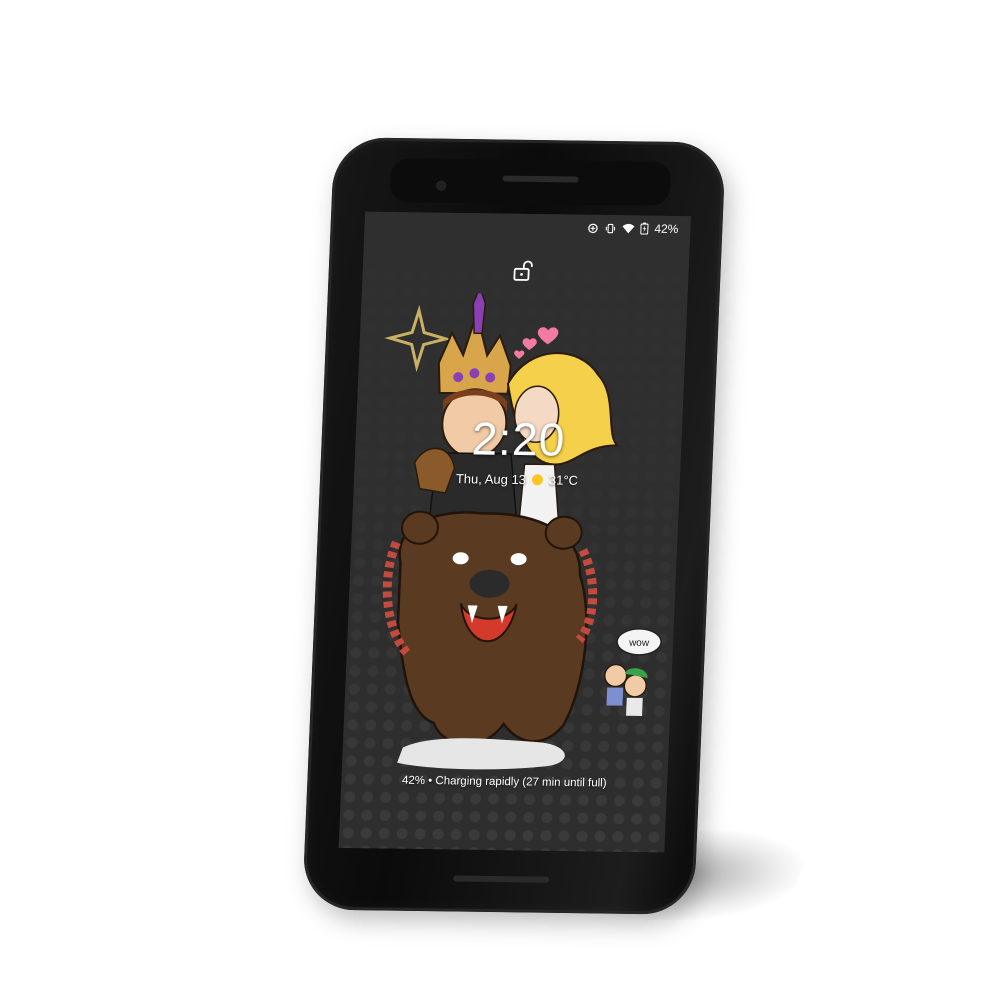  I want to click on wifi-icon, so click(628, 228).